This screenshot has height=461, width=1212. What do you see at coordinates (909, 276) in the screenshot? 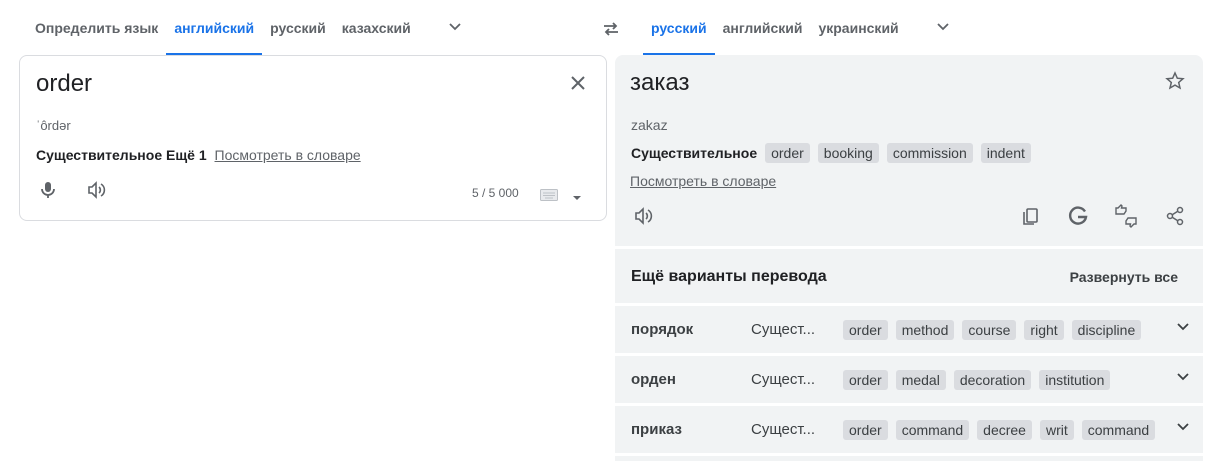
I see `more-translations-header: Ещё варианты перевода Развернуть все` at bounding box center [909, 276].